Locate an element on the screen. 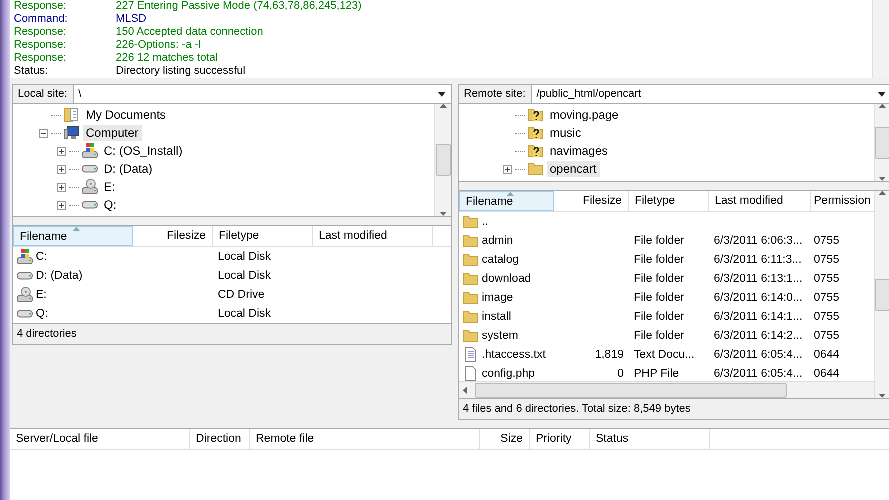 This screenshot has height=500, width=889. sort-arrow-icon is located at coordinates (76, 229).